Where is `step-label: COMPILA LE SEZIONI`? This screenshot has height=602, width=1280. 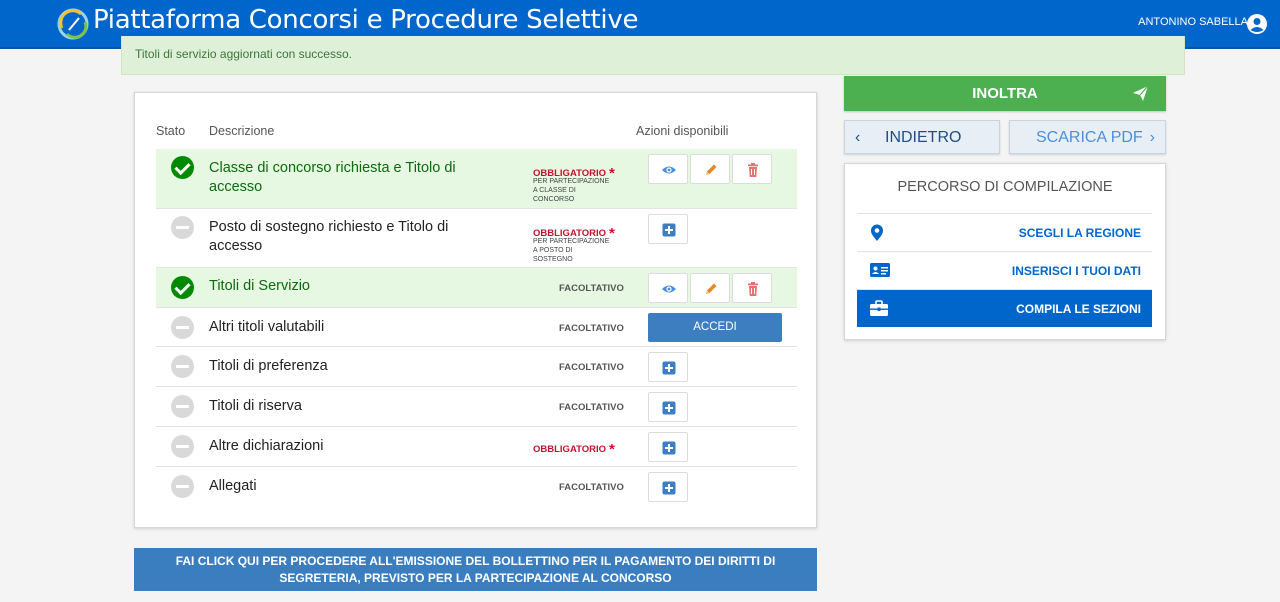 step-label: COMPILA LE SEZIONI is located at coordinates (1078, 309).